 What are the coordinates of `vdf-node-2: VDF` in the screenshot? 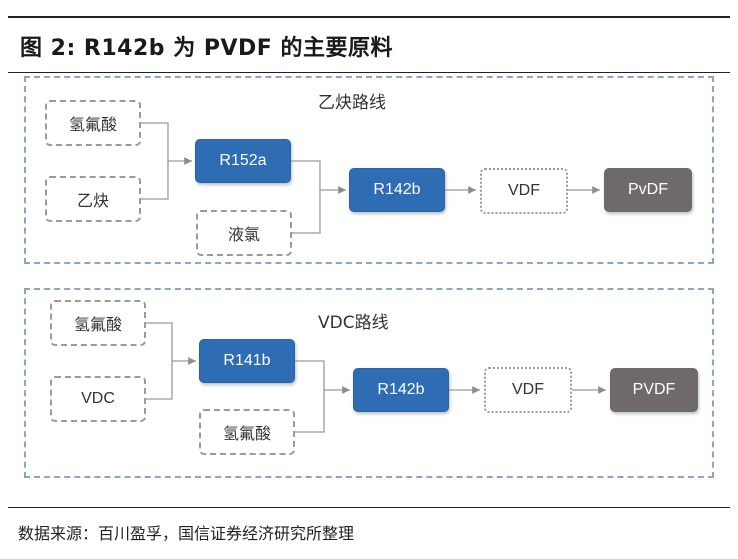 It's located at (528, 390).